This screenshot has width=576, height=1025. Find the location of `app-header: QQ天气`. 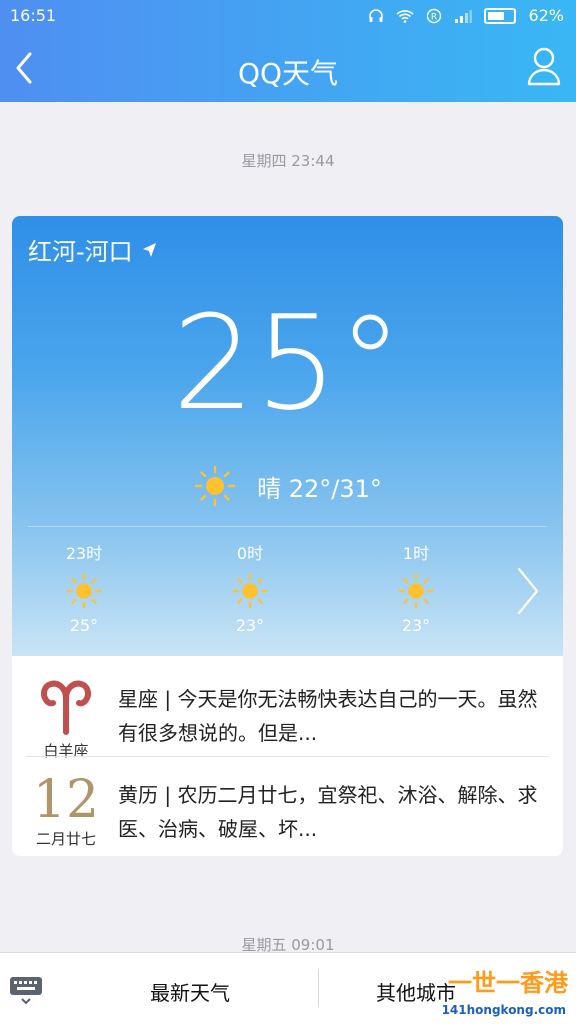

app-header: QQ天气 is located at coordinates (288, 68).